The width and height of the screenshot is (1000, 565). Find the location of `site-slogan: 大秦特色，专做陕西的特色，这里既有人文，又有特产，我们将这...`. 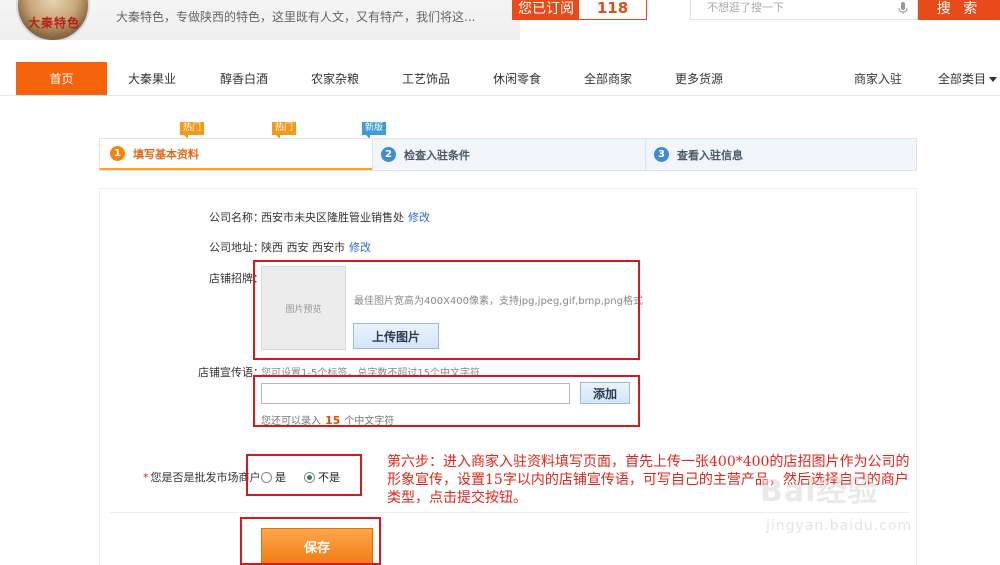

site-slogan: 大秦特色，专做陕西的特色，这里既有人文，又有特产，我们将这... is located at coordinates (296, 17).